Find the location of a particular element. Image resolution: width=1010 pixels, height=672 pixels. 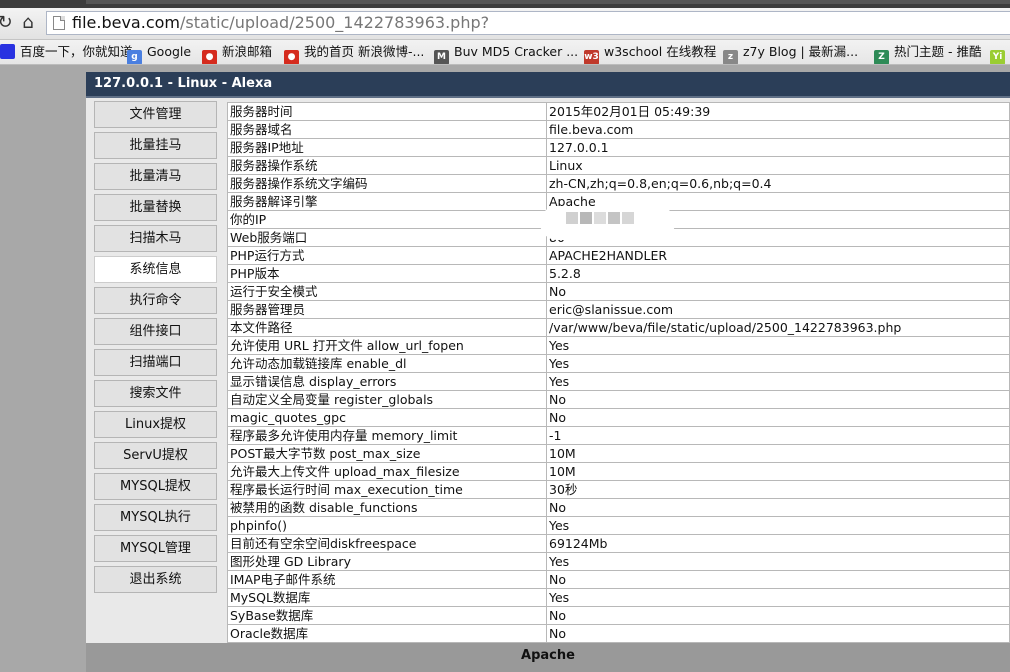

table-row: 允许动态加载链接库 enable_dl Yes is located at coordinates (618, 363).